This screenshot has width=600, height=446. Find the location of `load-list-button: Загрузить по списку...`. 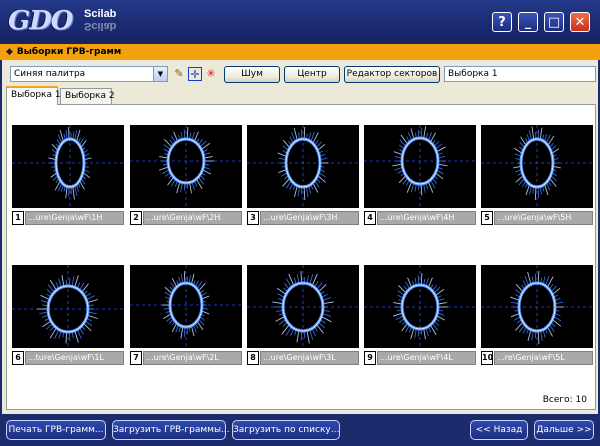

load-list-button: Загрузить по списку... is located at coordinates (286, 430).